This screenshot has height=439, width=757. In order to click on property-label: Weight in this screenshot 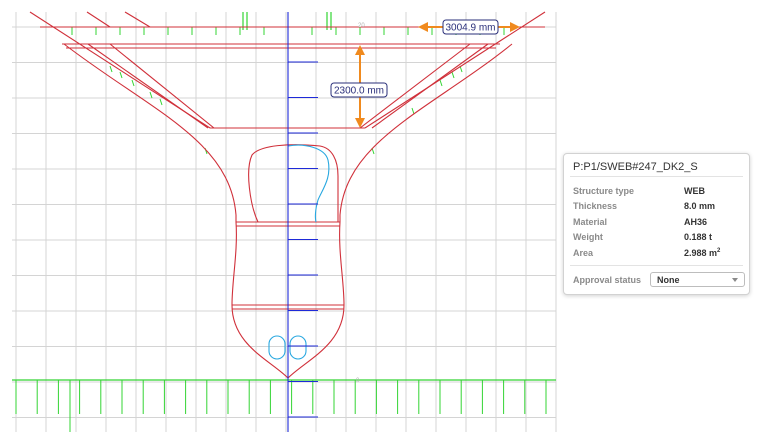, I will do `click(588, 237)`.